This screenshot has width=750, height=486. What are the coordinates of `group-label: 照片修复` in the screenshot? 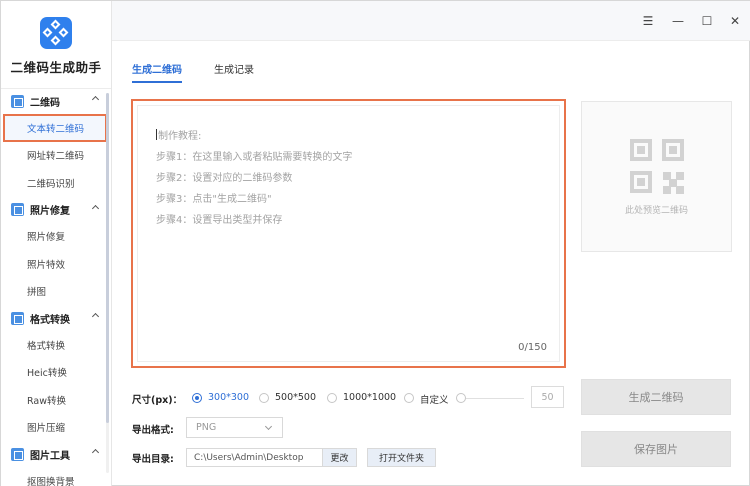 It's located at (50, 211).